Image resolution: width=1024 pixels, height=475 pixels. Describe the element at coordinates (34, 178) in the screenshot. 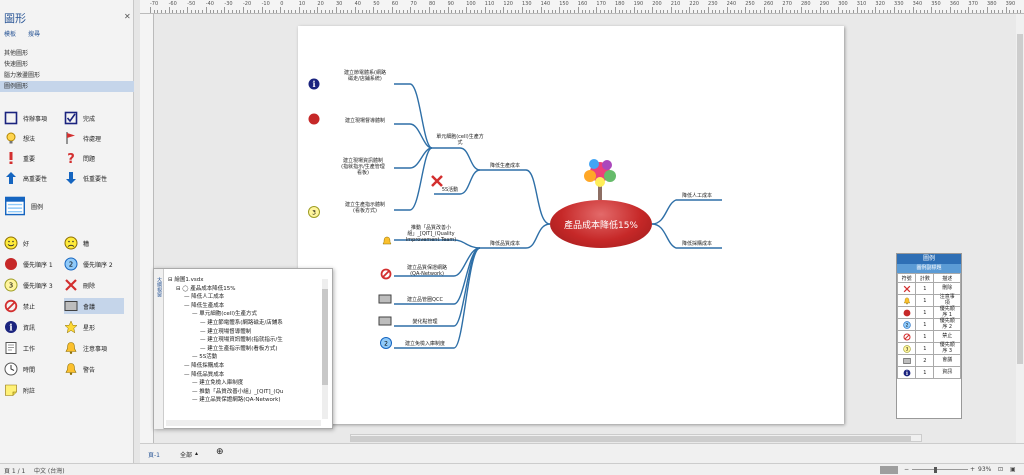

I see `shape-item-up-arrow: 高重要性` at that location.